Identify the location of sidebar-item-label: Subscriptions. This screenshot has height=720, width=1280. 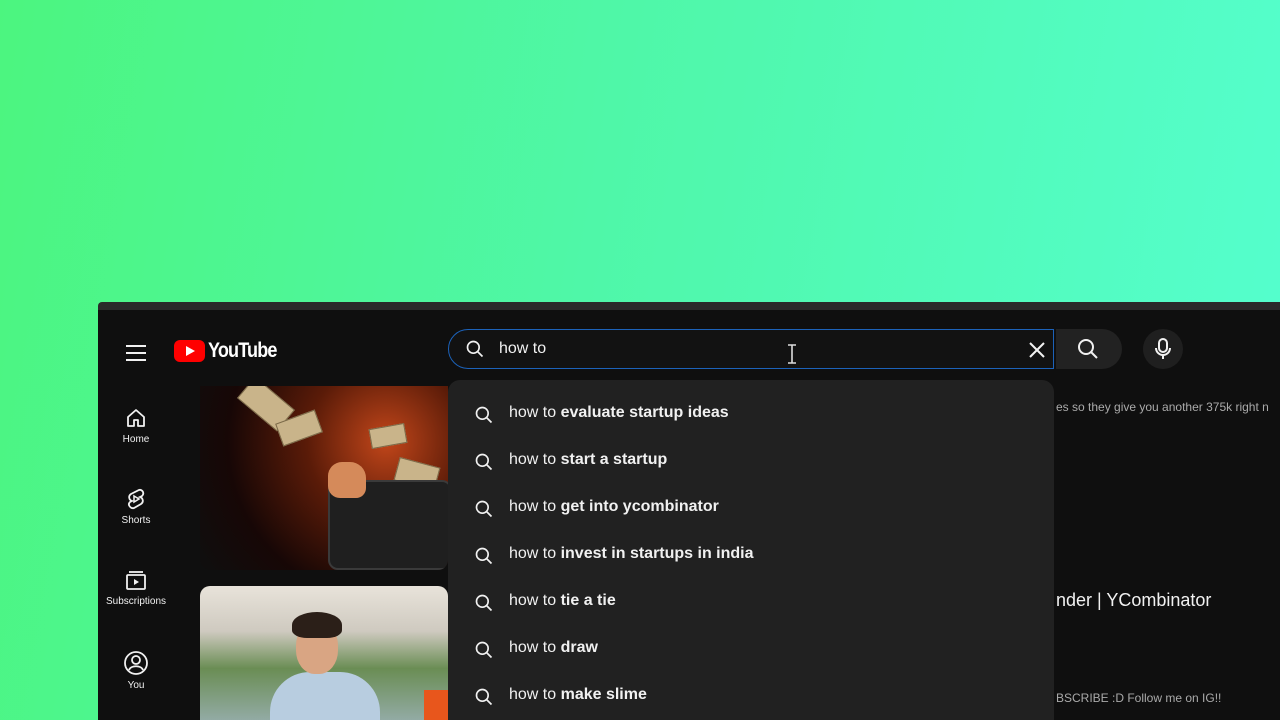
(136, 601).